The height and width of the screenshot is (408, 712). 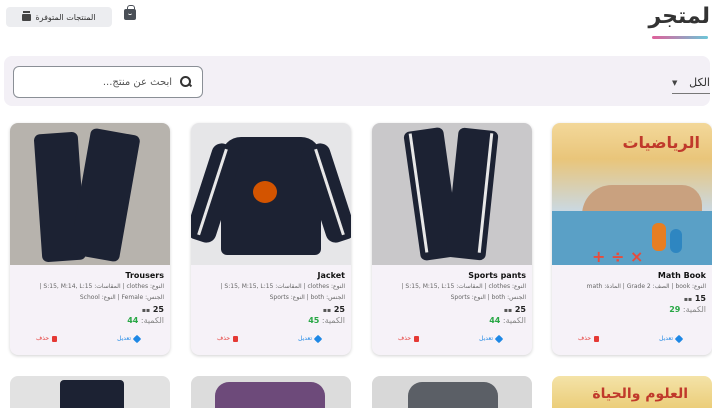 I want to click on product-quantity: الكمية: 29, so click(x=687, y=309).